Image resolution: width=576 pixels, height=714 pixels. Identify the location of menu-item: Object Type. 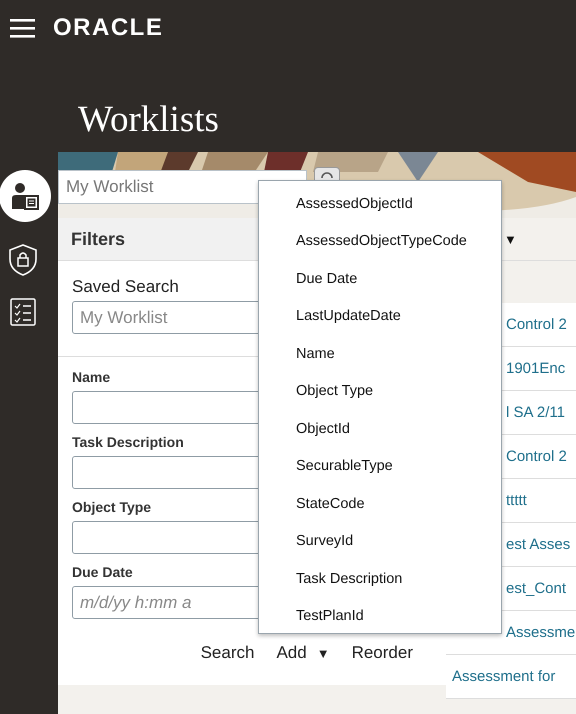
(380, 391).